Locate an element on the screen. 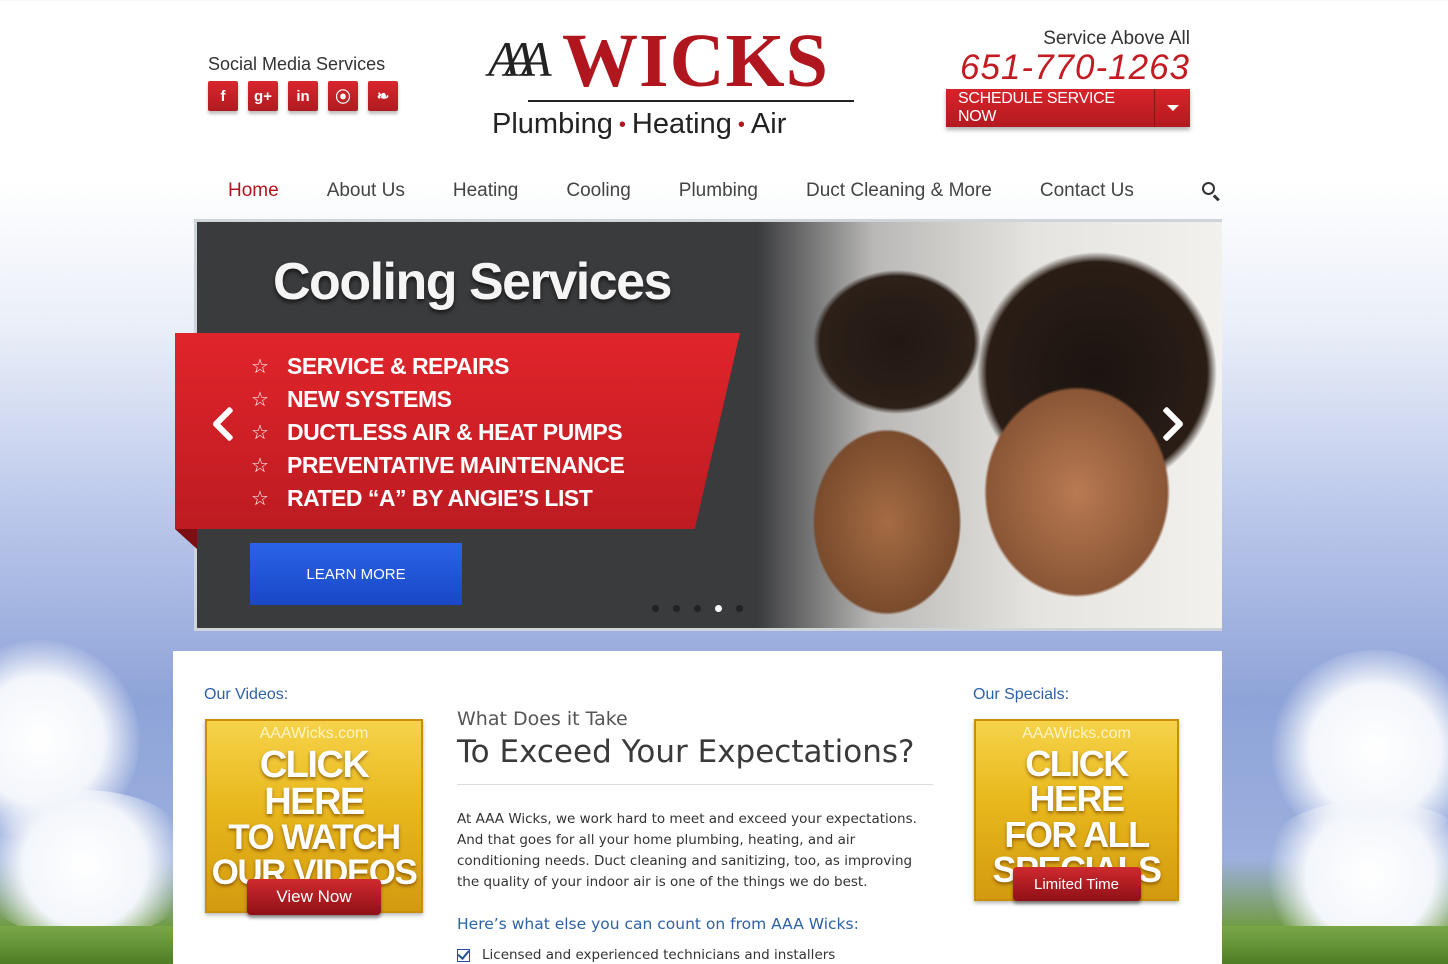  schedule-service-label: SCHEDULE SERVICE NOW is located at coordinates (1036, 107).